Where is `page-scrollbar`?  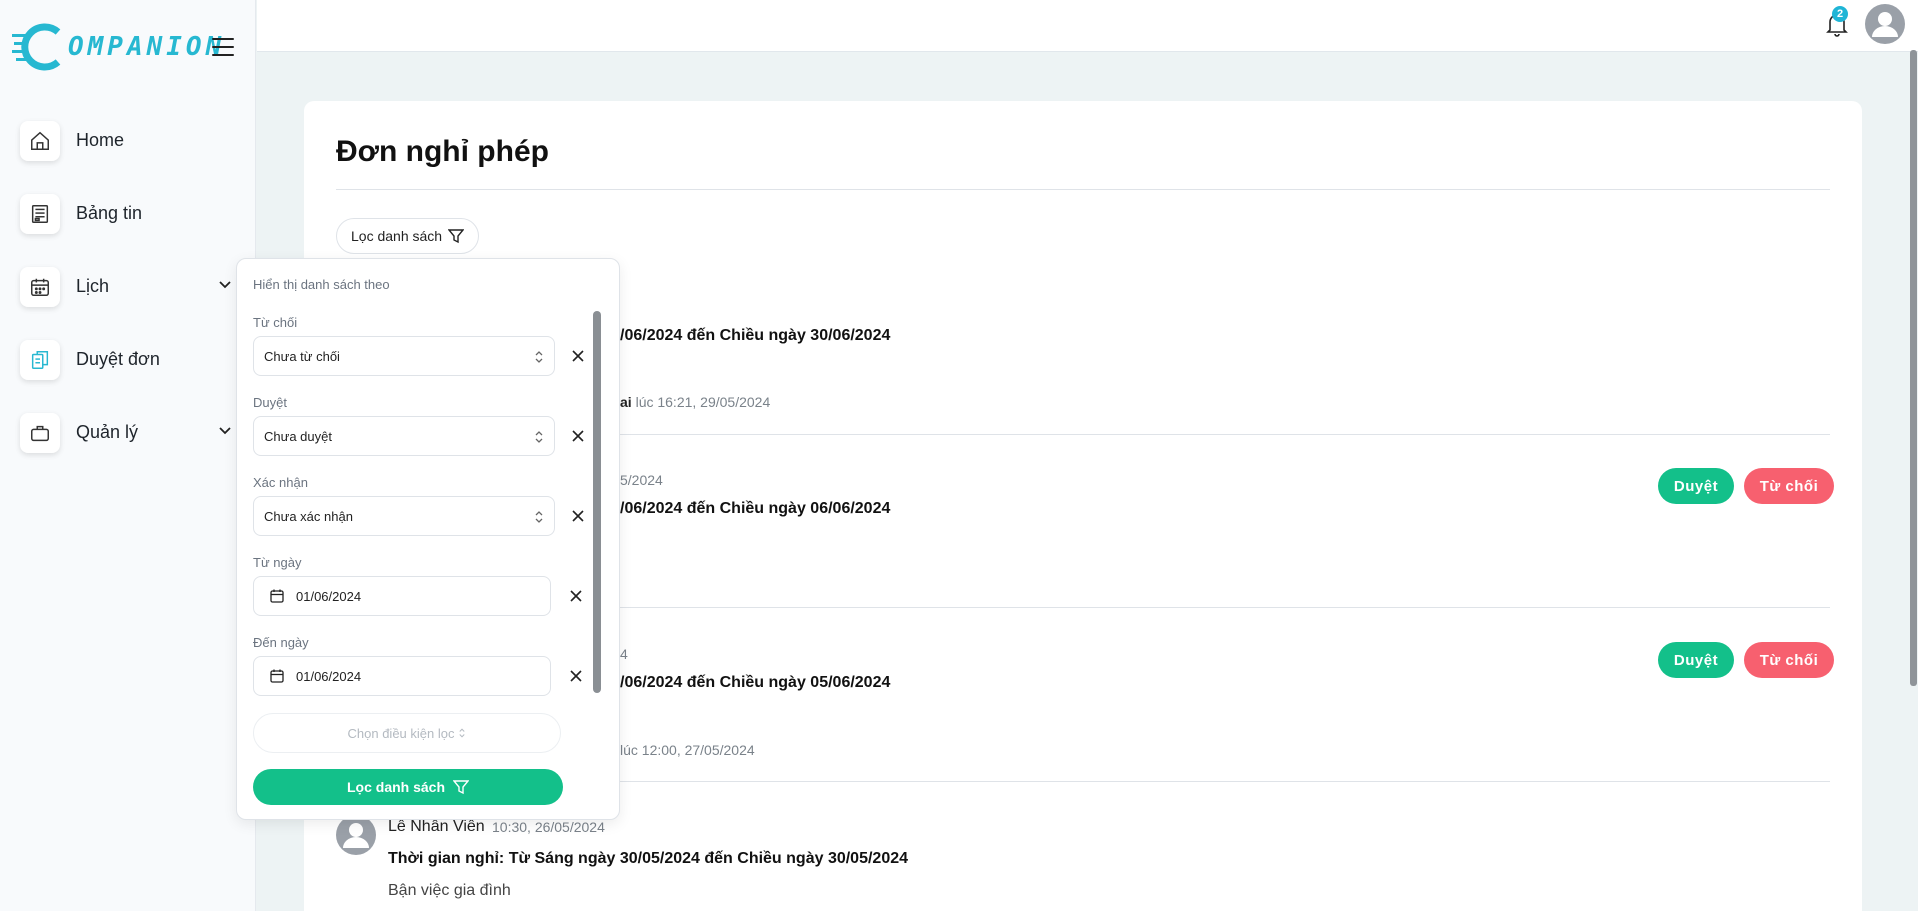 page-scrollbar is located at coordinates (1913, 368).